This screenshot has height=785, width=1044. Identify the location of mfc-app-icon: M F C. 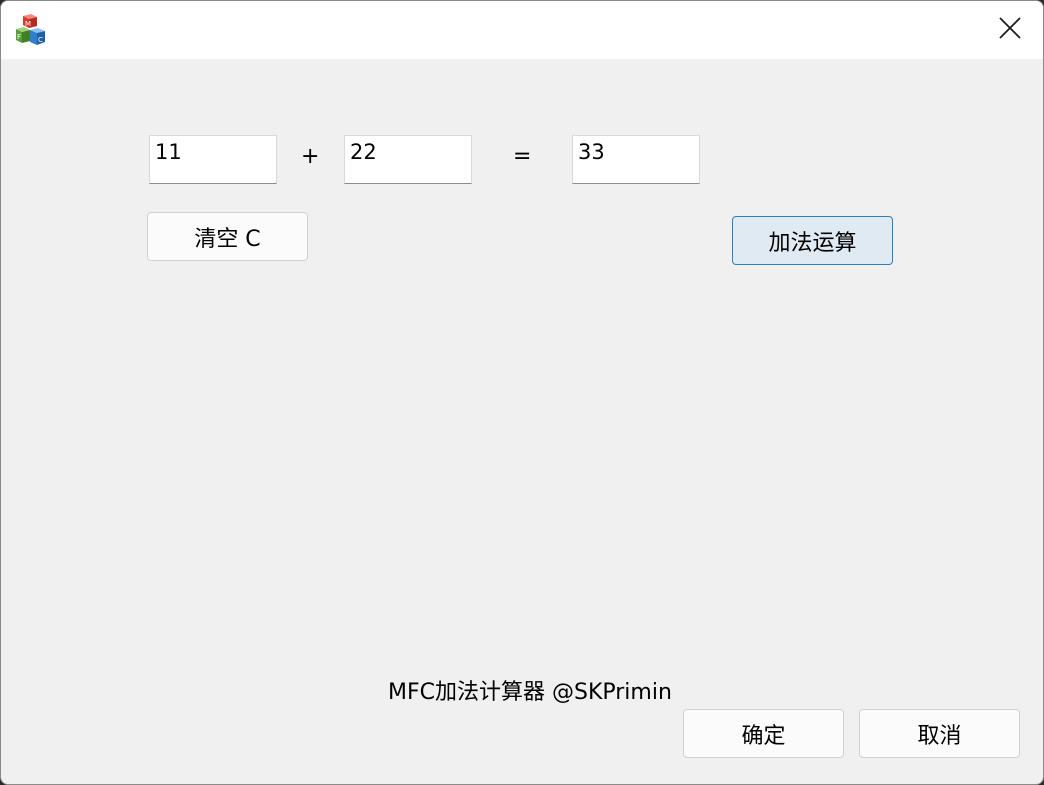
(31, 30).